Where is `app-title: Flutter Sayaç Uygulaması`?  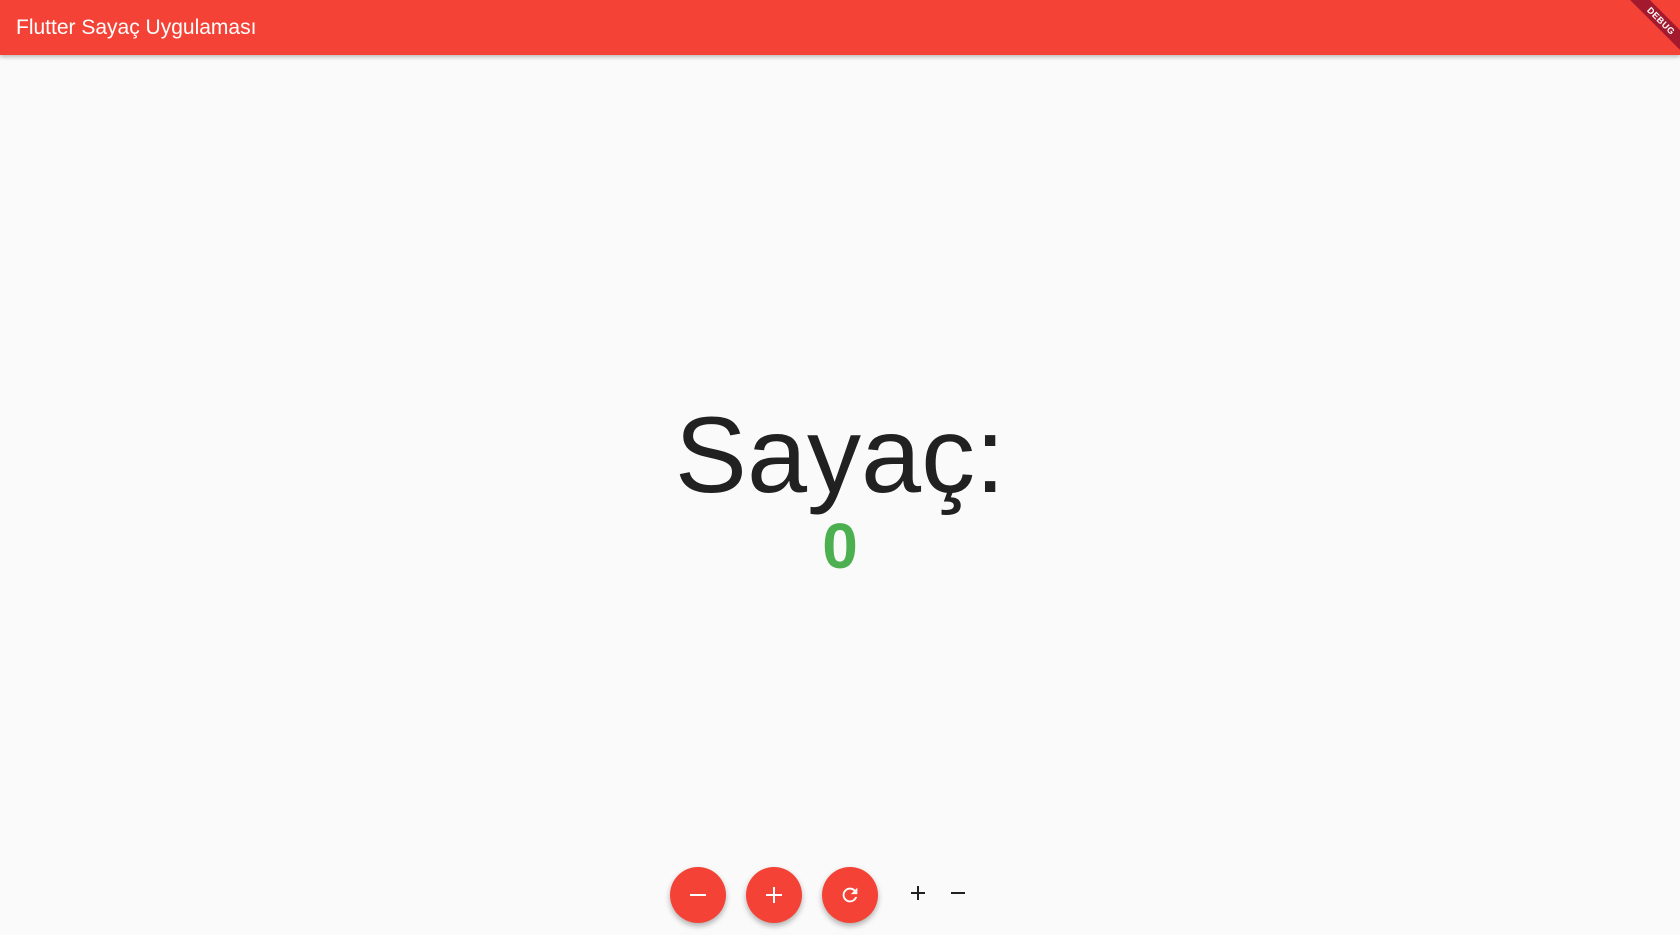 app-title: Flutter Sayaç Uygulaması is located at coordinates (136, 27).